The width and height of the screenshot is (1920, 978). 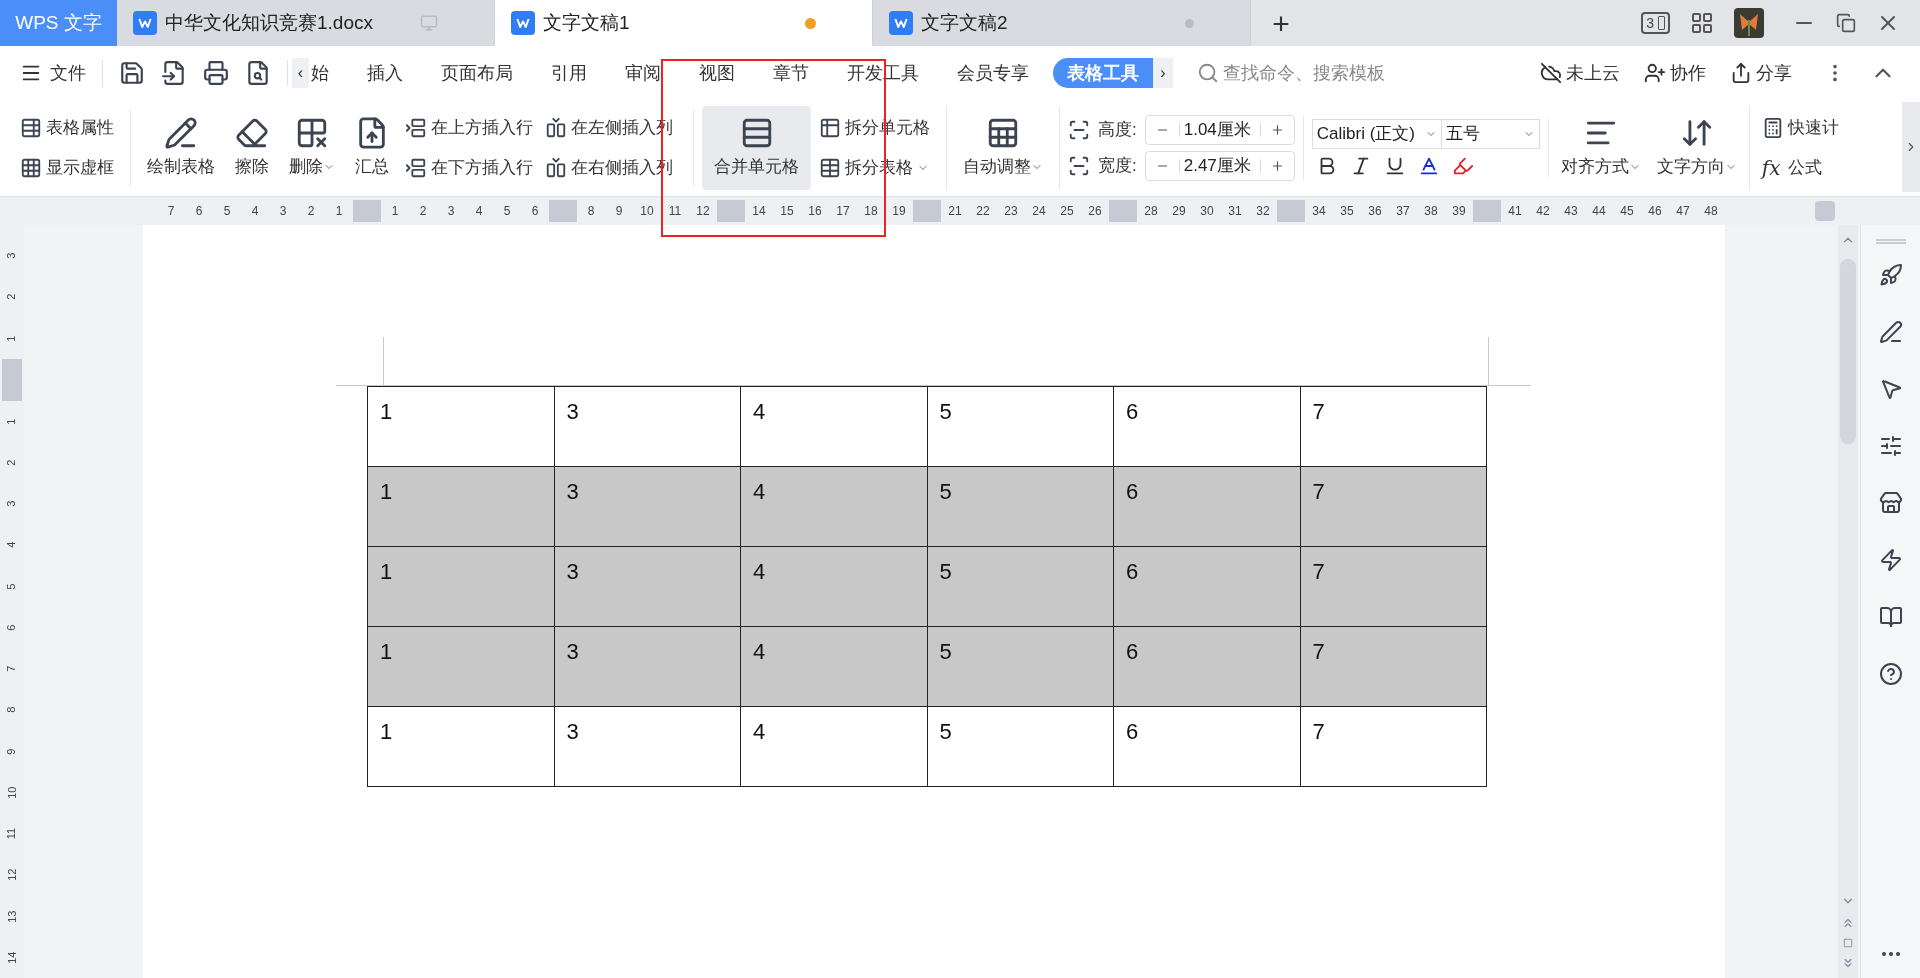 I want to click on toolbar-button: 未上云, so click(x=1580, y=73).